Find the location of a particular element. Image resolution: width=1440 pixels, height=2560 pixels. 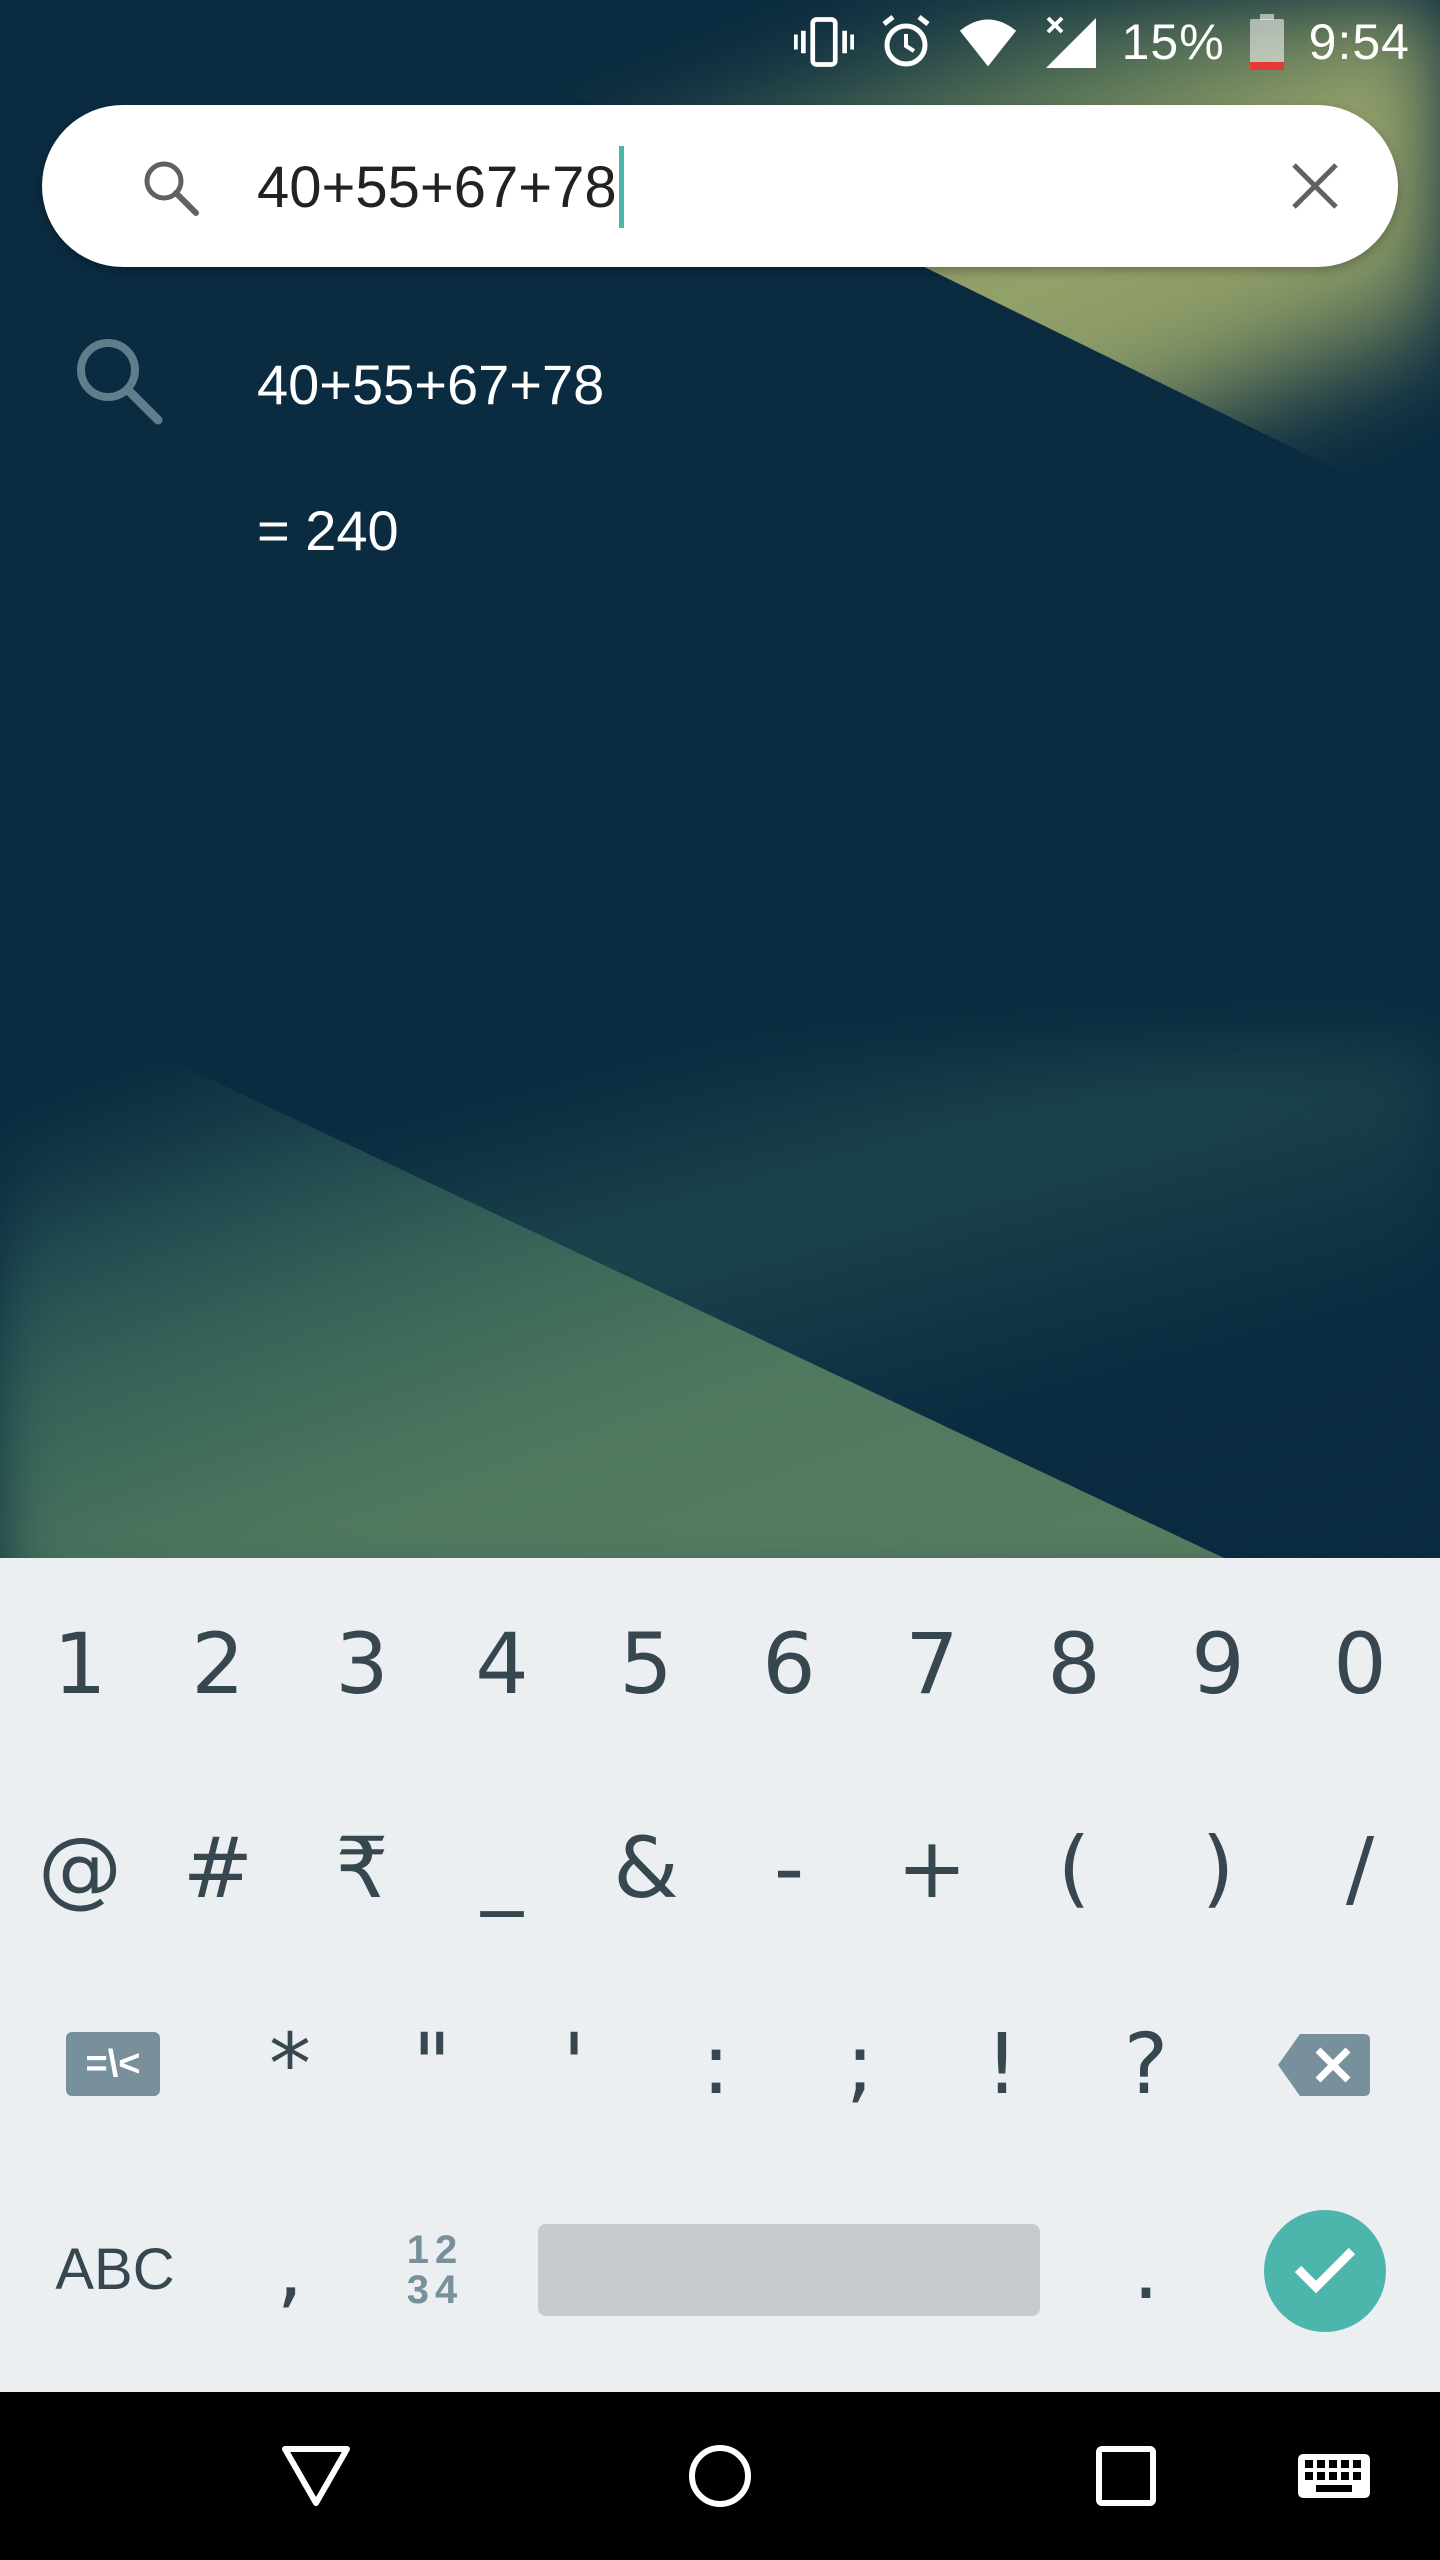

clock: 9:54 is located at coordinates (1359, 42).